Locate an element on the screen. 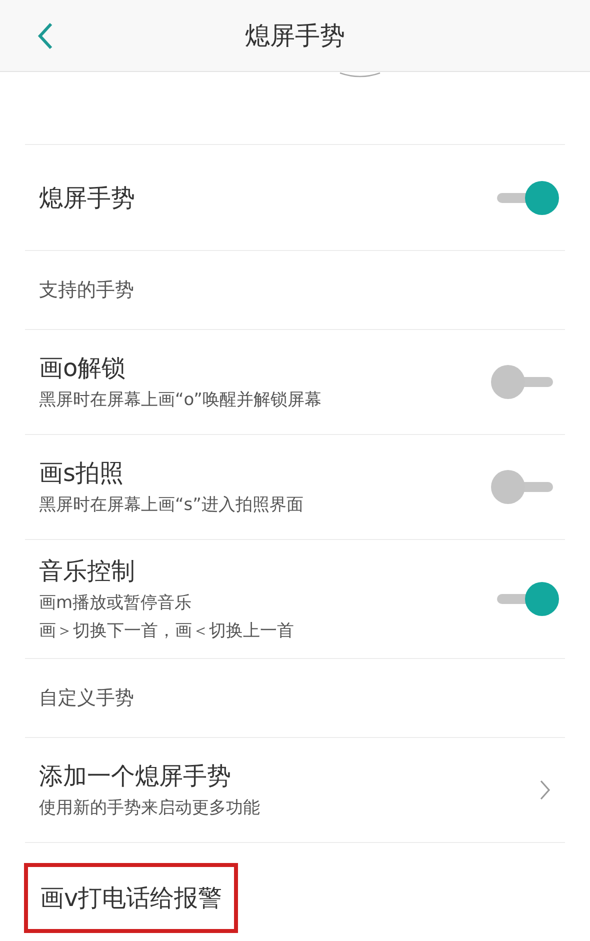  section-heading: 自定义手势 is located at coordinates (86, 698).